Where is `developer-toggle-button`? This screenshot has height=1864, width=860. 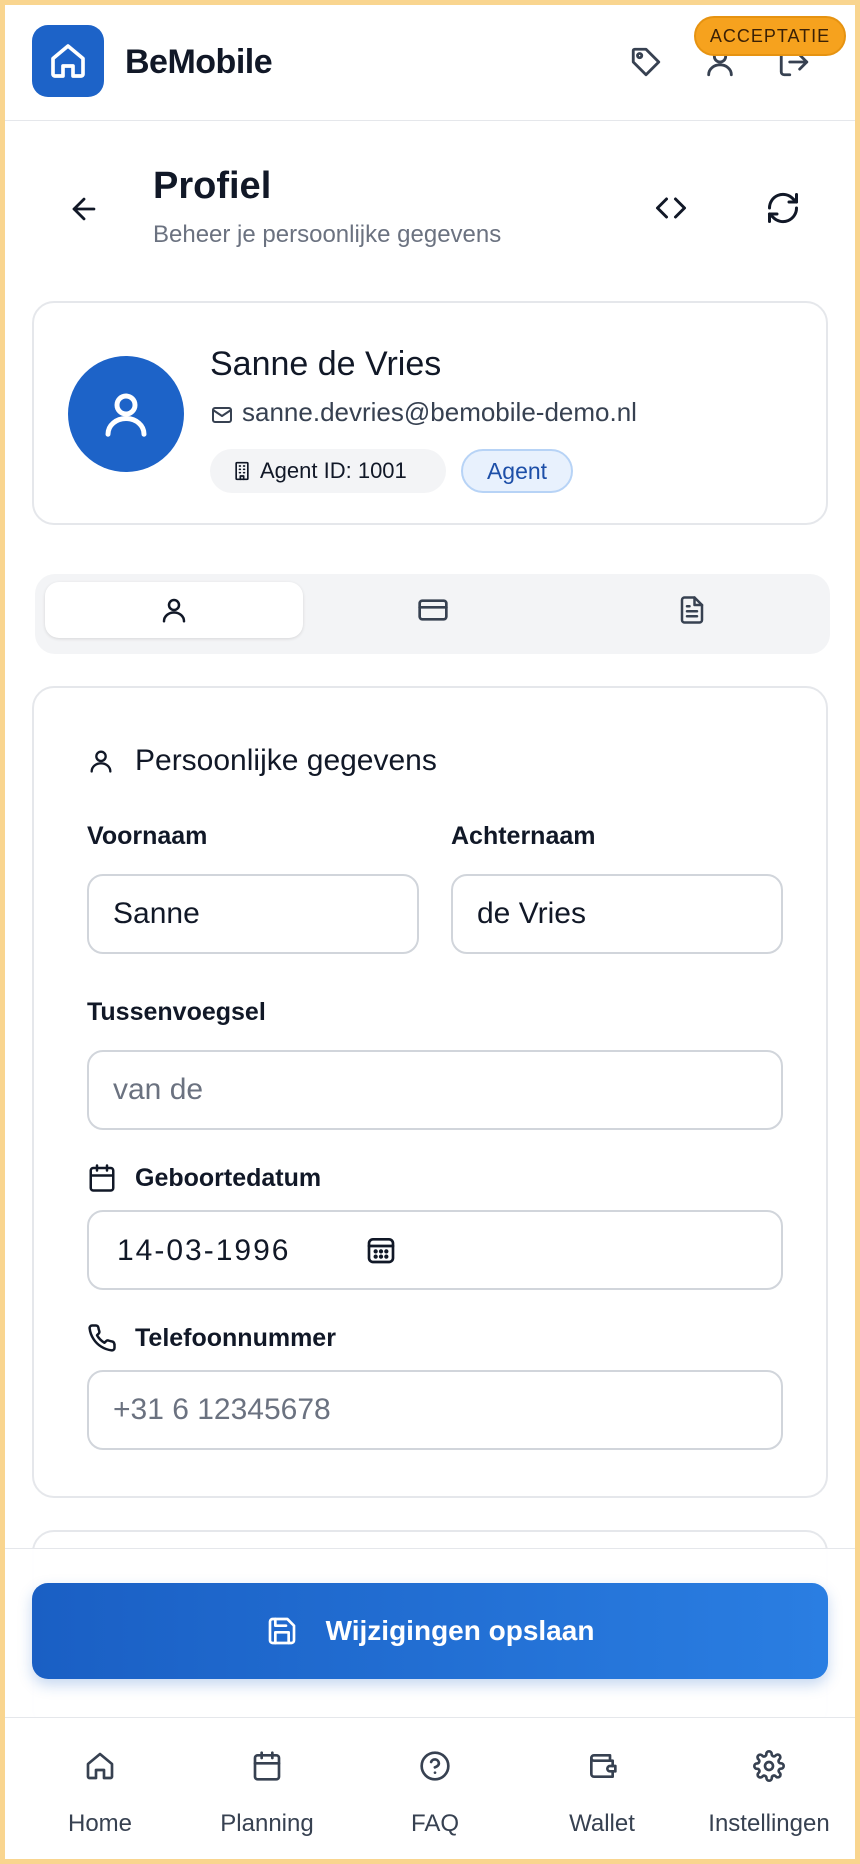
developer-toggle-button is located at coordinates (671, 208).